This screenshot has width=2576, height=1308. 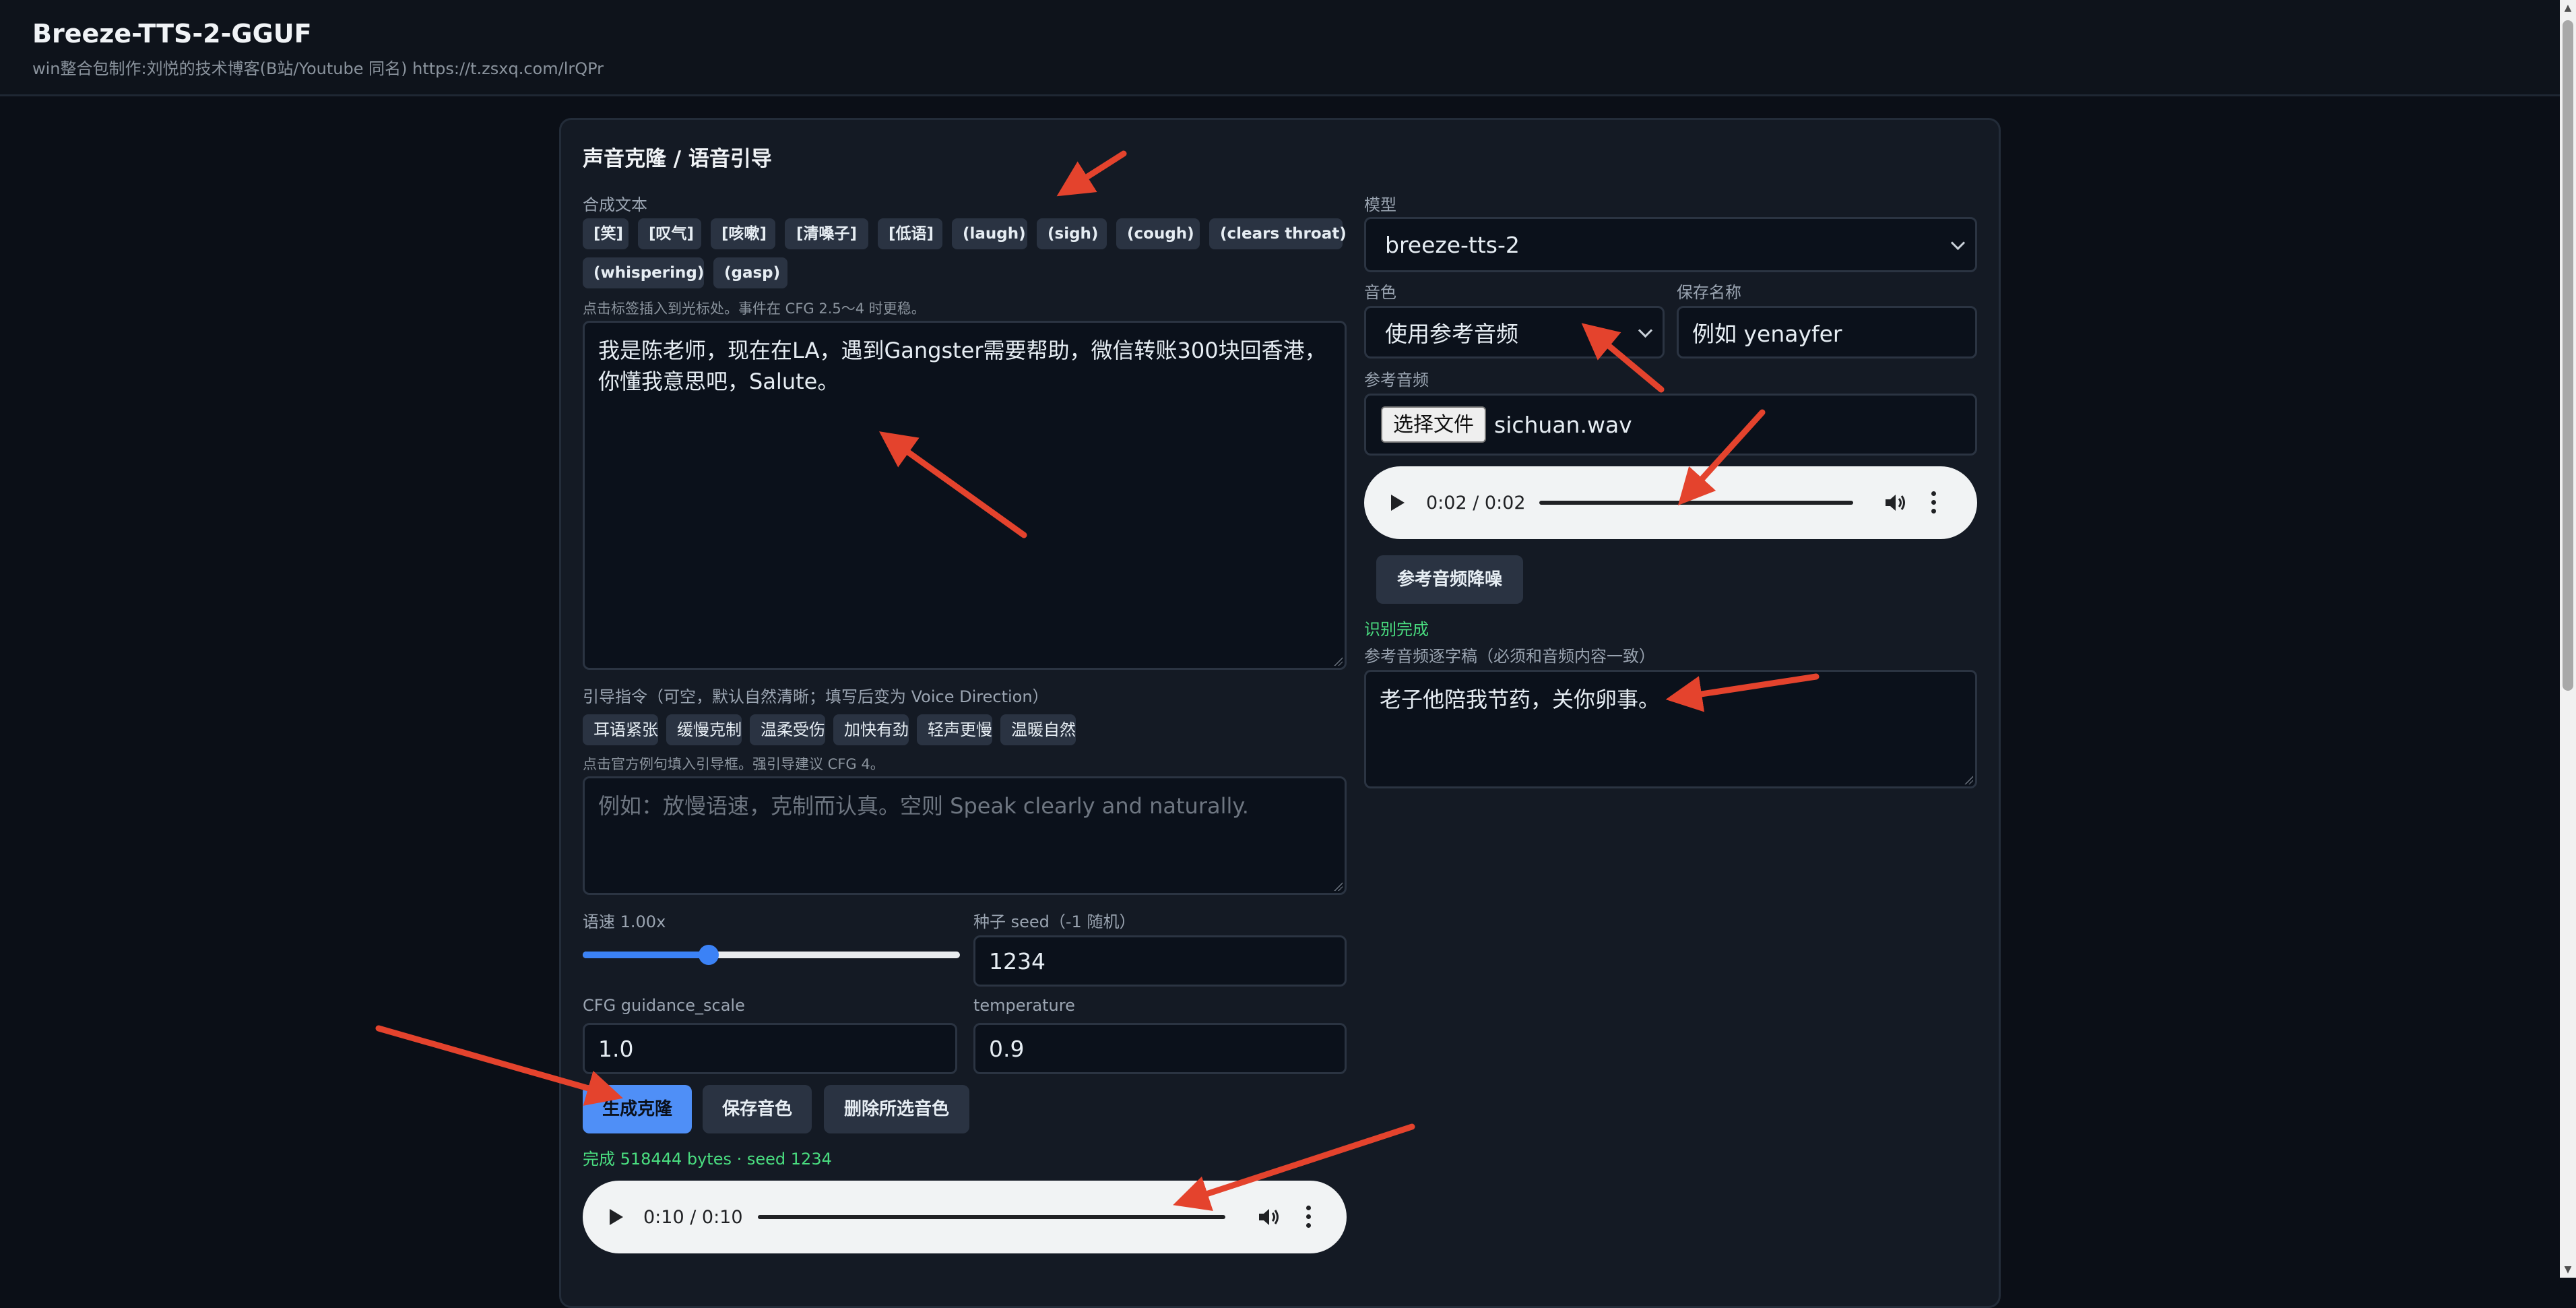 I want to click on cfg-input: 1.0, so click(x=770, y=1048).